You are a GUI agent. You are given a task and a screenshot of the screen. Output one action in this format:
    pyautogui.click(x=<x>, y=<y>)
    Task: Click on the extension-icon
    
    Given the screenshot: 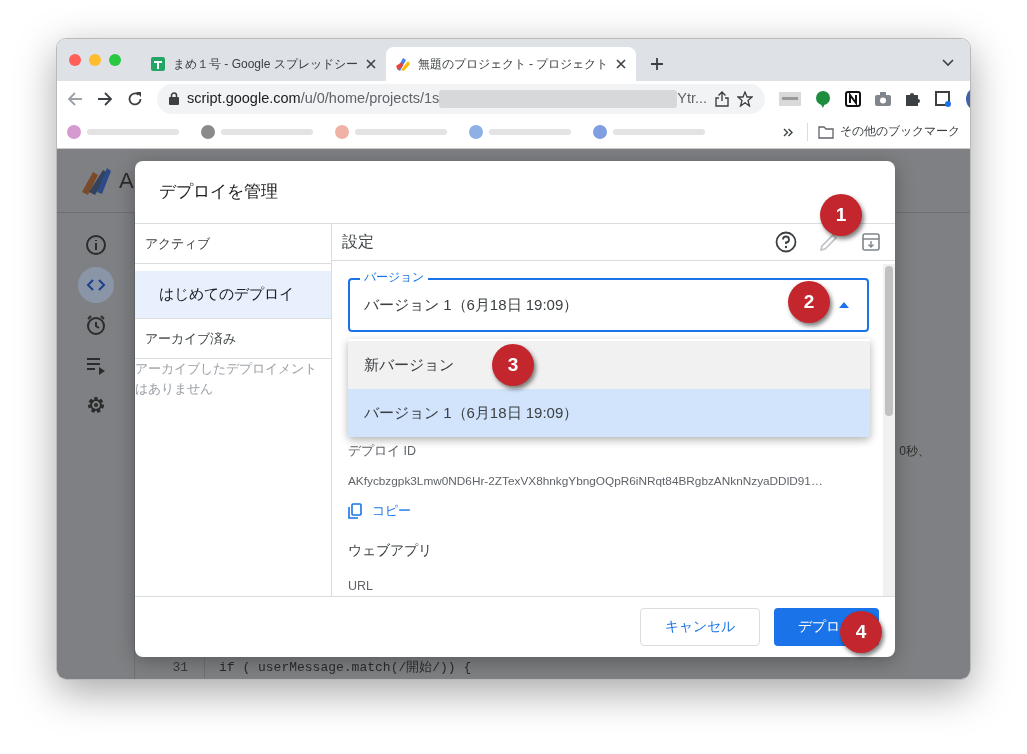 What is the action you would take?
    pyautogui.click(x=790, y=98)
    